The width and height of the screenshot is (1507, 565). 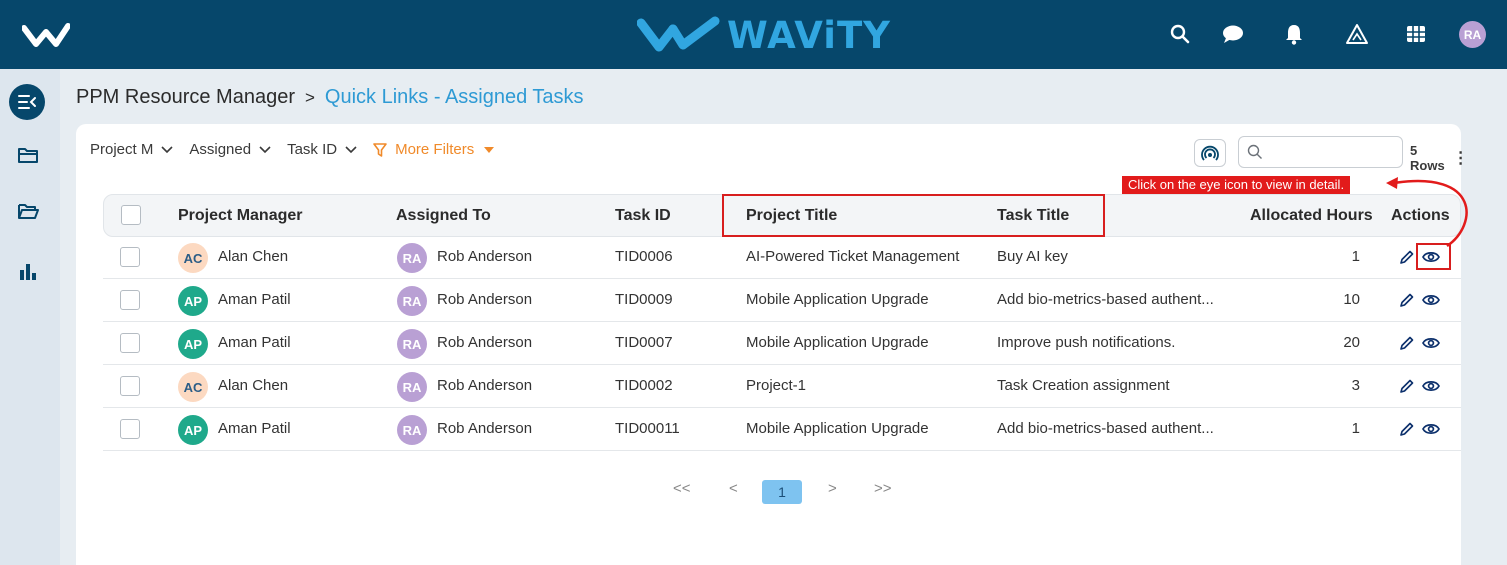 I want to click on cell-task-title: Buy AI key, so click(x=1032, y=256).